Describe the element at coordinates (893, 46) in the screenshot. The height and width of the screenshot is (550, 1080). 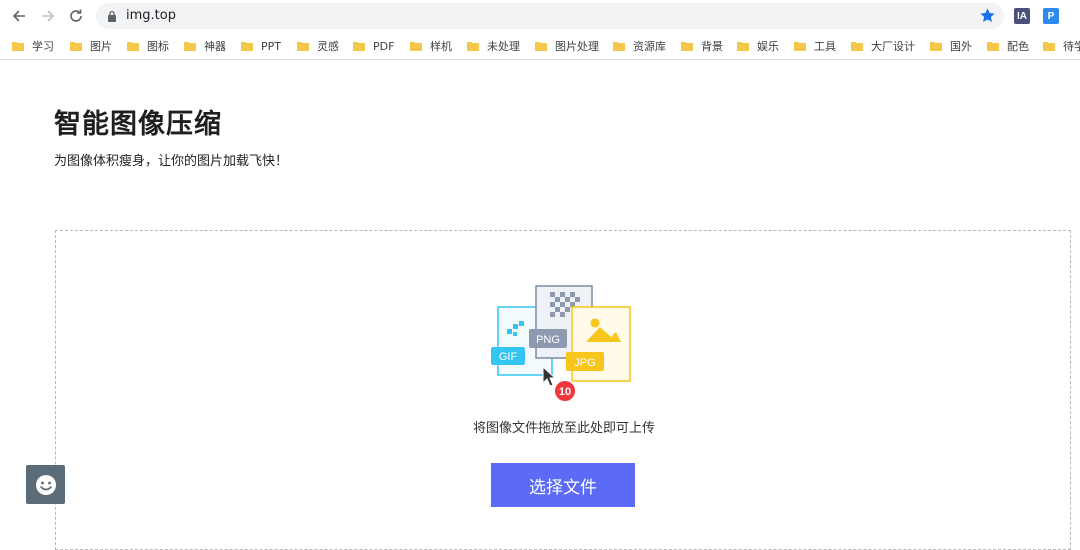
I see `bookmark-label: 大厂设计` at that location.